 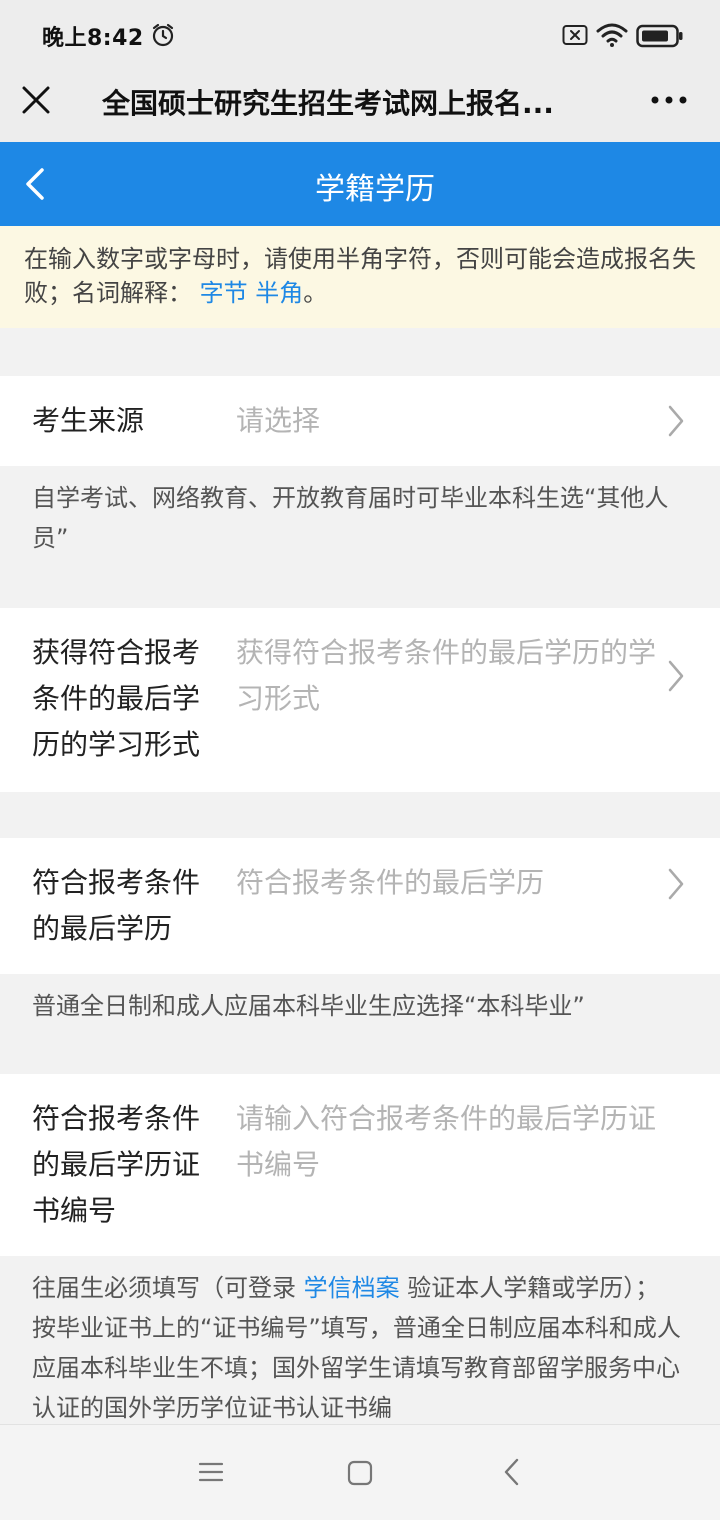 What do you see at coordinates (163, 35) in the screenshot?
I see `alarm-icon` at bounding box center [163, 35].